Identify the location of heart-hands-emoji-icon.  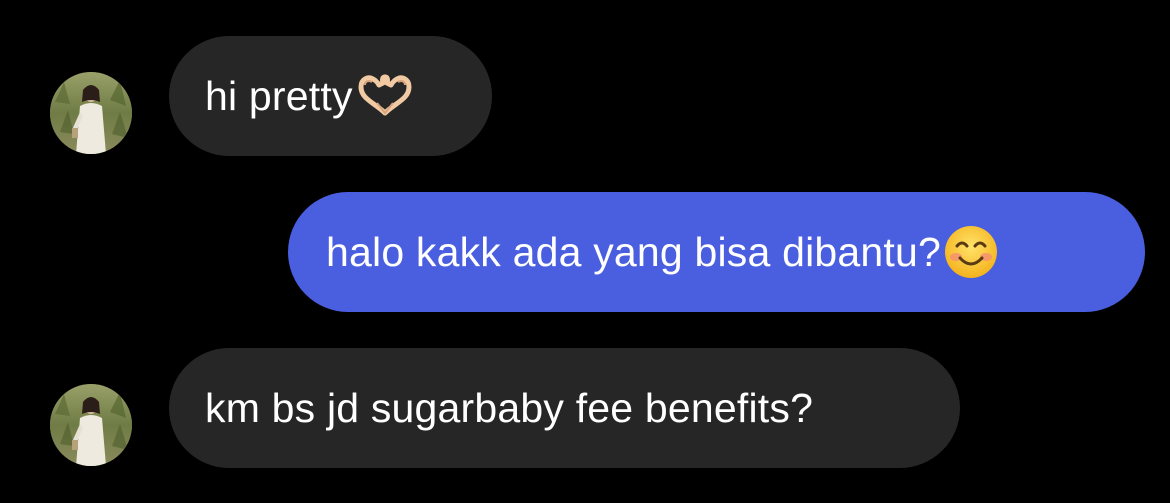
(385, 96).